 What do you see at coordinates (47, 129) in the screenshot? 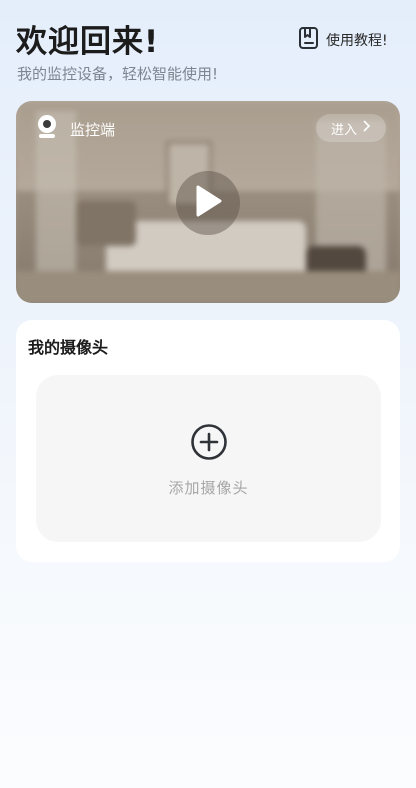
I see `camera-device-icon` at bounding box center [47, 129].